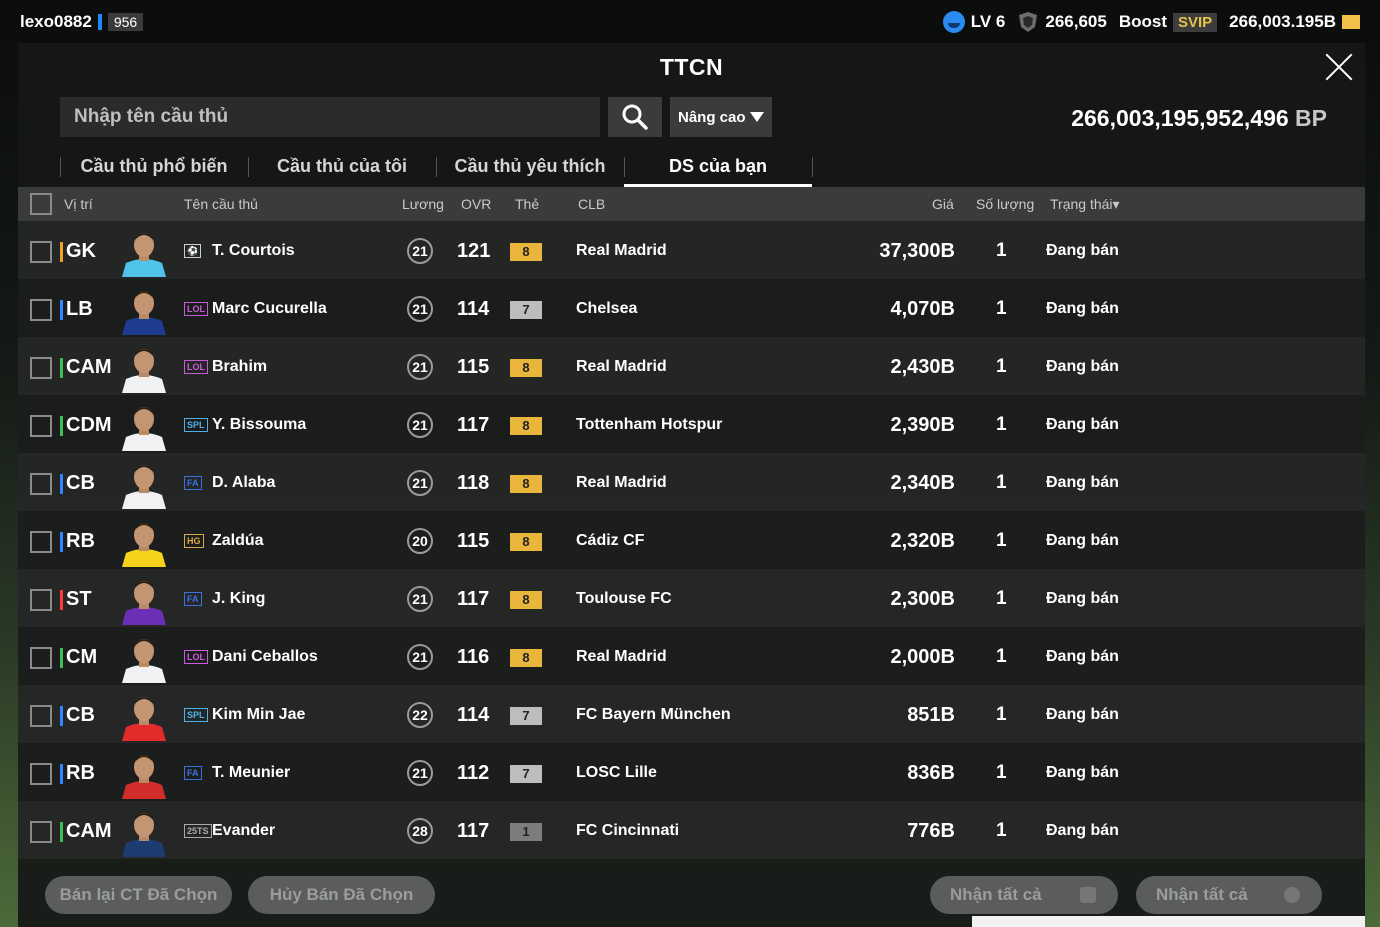 This screenshot has width=1380, height=927. I want to click on season-badge: 25TS, so click(198, 831).